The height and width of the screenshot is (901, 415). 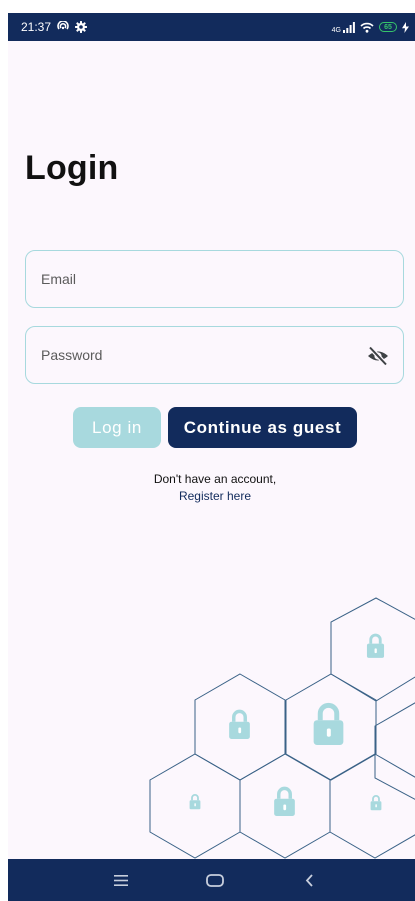 I want to click on wifi-icon, so click(x=367, y=27).